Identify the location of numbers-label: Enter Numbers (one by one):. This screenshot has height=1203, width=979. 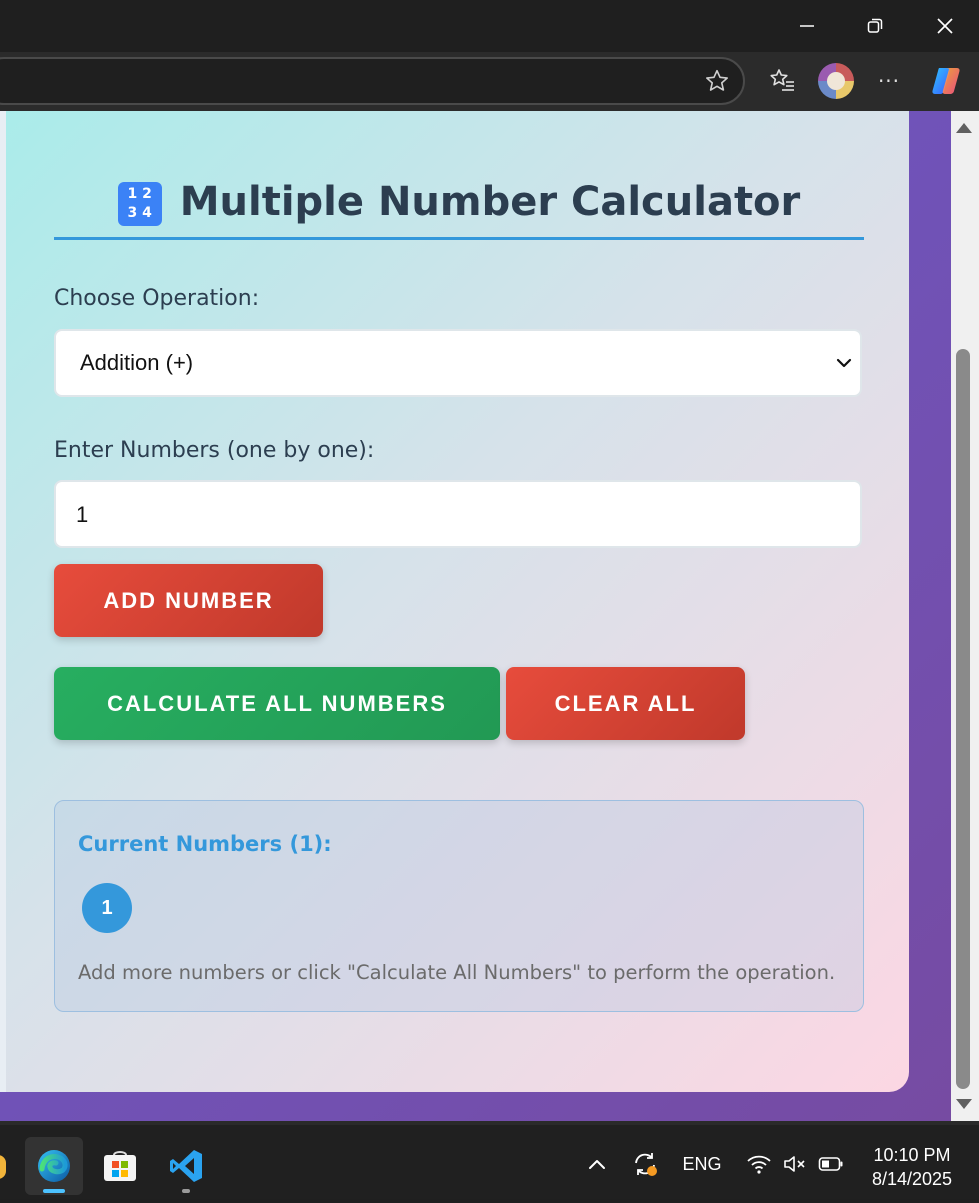
(214, 450).